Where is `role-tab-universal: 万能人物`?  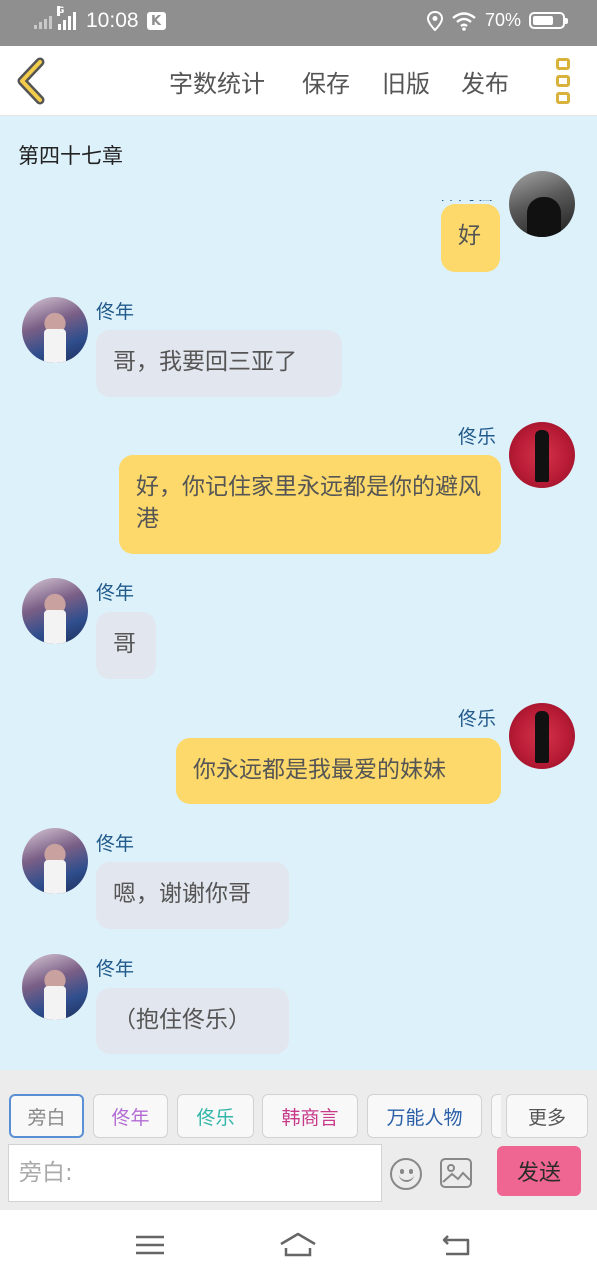
role-tab-universal: 万能人物 is located at coordinates (424, 1116).